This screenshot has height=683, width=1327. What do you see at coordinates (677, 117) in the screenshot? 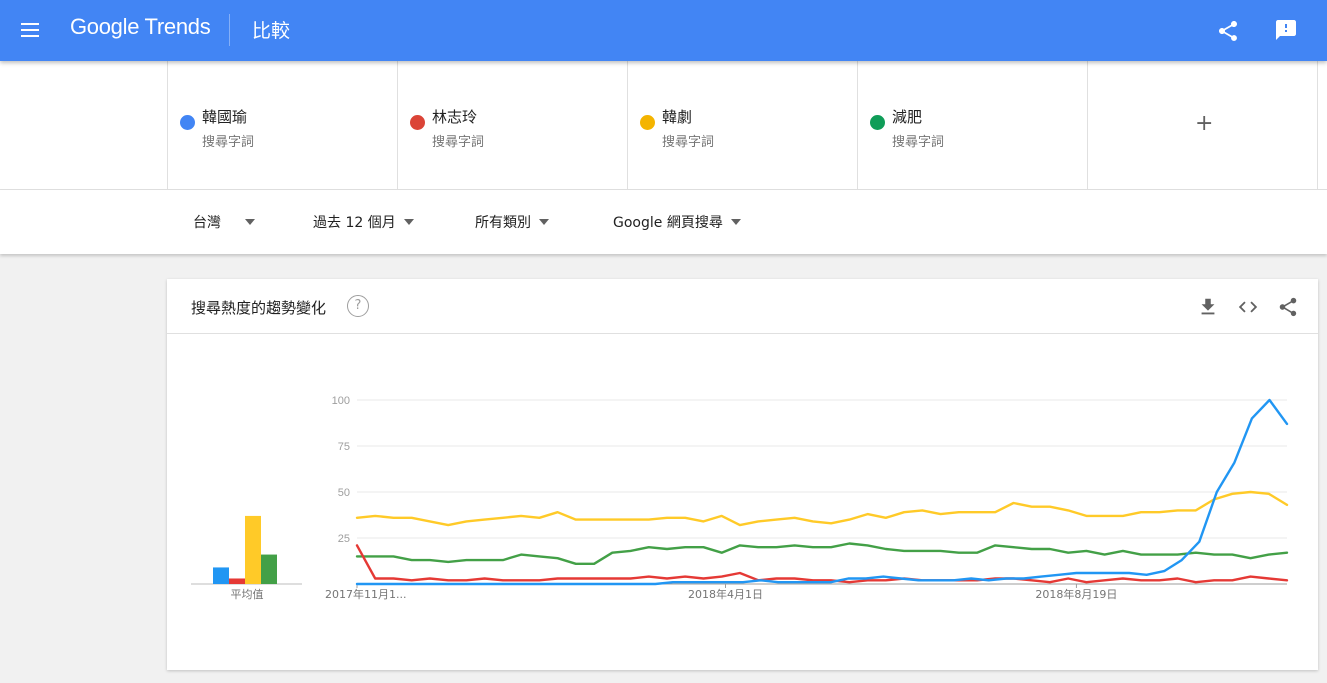
I see `term-name: 韓劇` at bounding box center [677, 117].